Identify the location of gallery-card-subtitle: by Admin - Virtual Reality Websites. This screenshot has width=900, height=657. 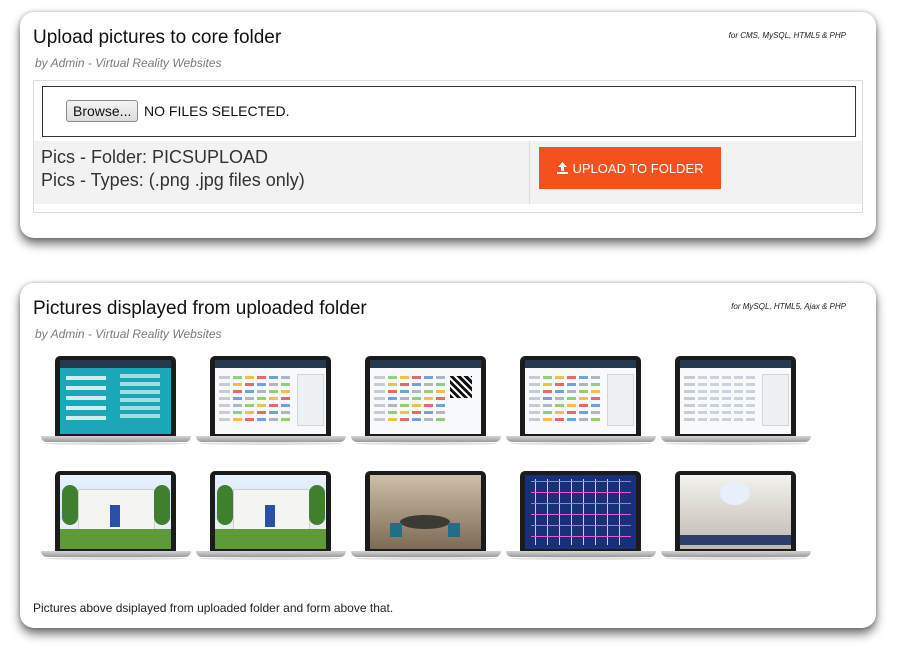
(128, 334).